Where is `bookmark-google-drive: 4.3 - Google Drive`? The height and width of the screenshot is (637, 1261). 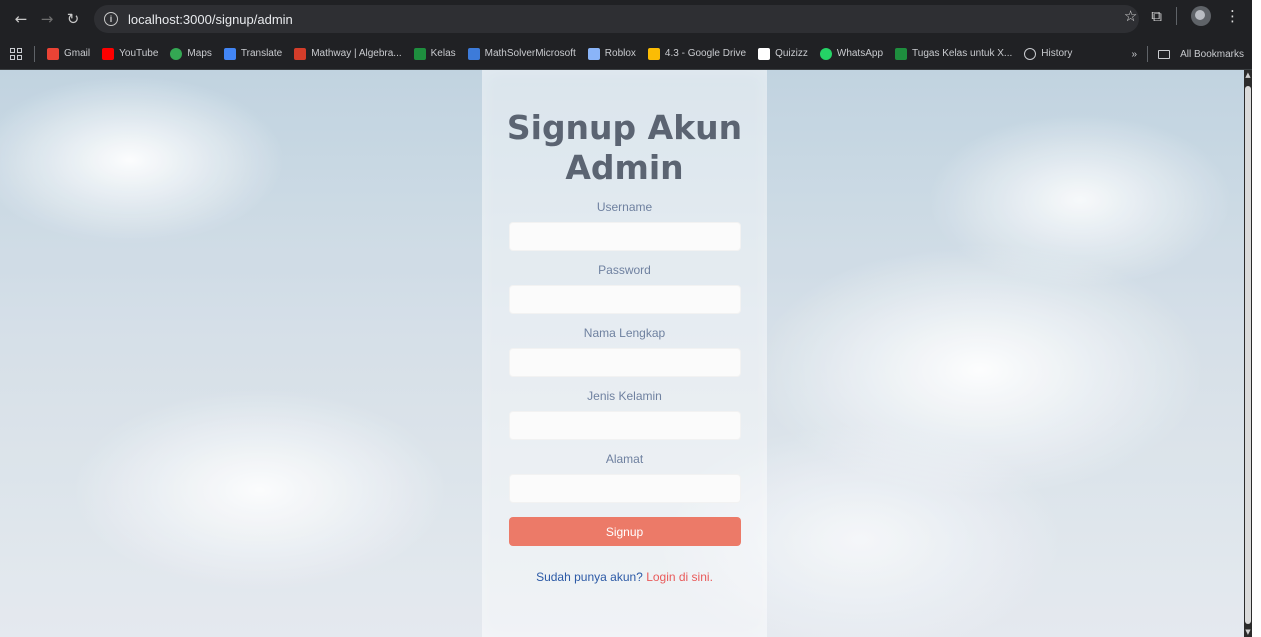
bookmark-google-drive: 4.3 - Google Drive is located at coordinates (697, 53).